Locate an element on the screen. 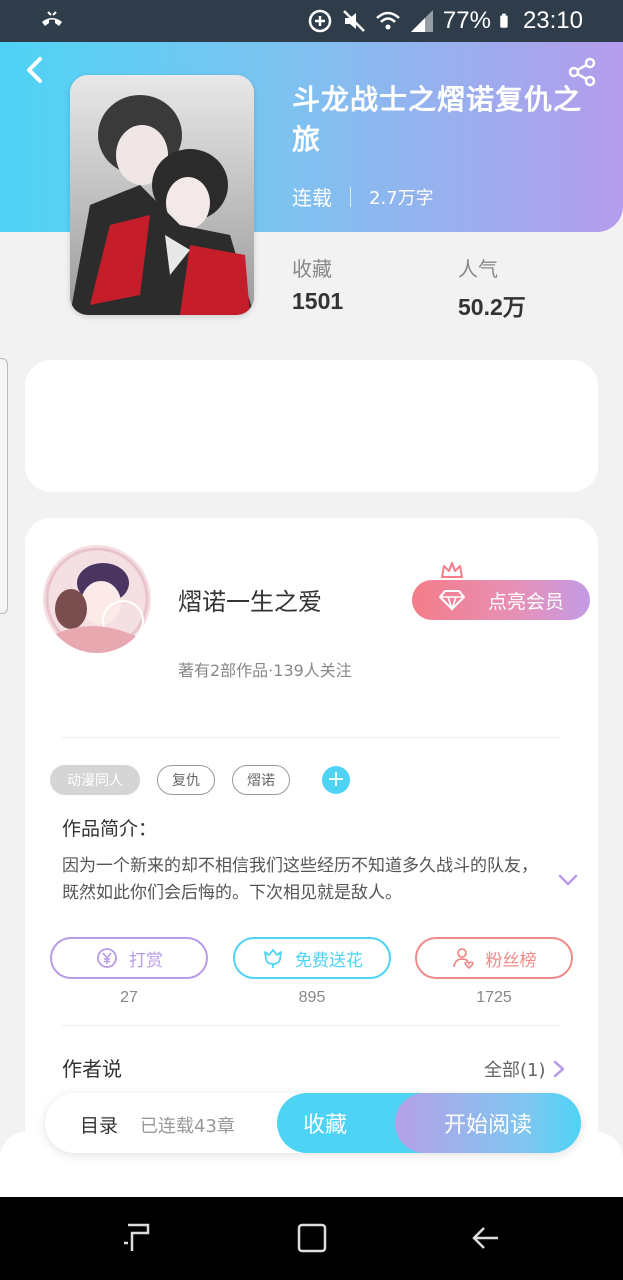 This screenshot has height=1280, width=623. side-handle is located at coordinates (4, 486).